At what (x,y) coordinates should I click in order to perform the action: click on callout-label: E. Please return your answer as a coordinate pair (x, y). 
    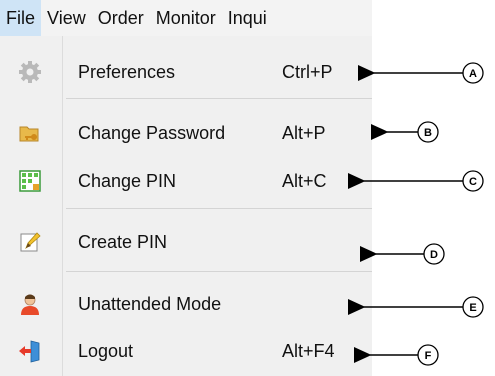
    Looking at the image, I should click on (472, 308).